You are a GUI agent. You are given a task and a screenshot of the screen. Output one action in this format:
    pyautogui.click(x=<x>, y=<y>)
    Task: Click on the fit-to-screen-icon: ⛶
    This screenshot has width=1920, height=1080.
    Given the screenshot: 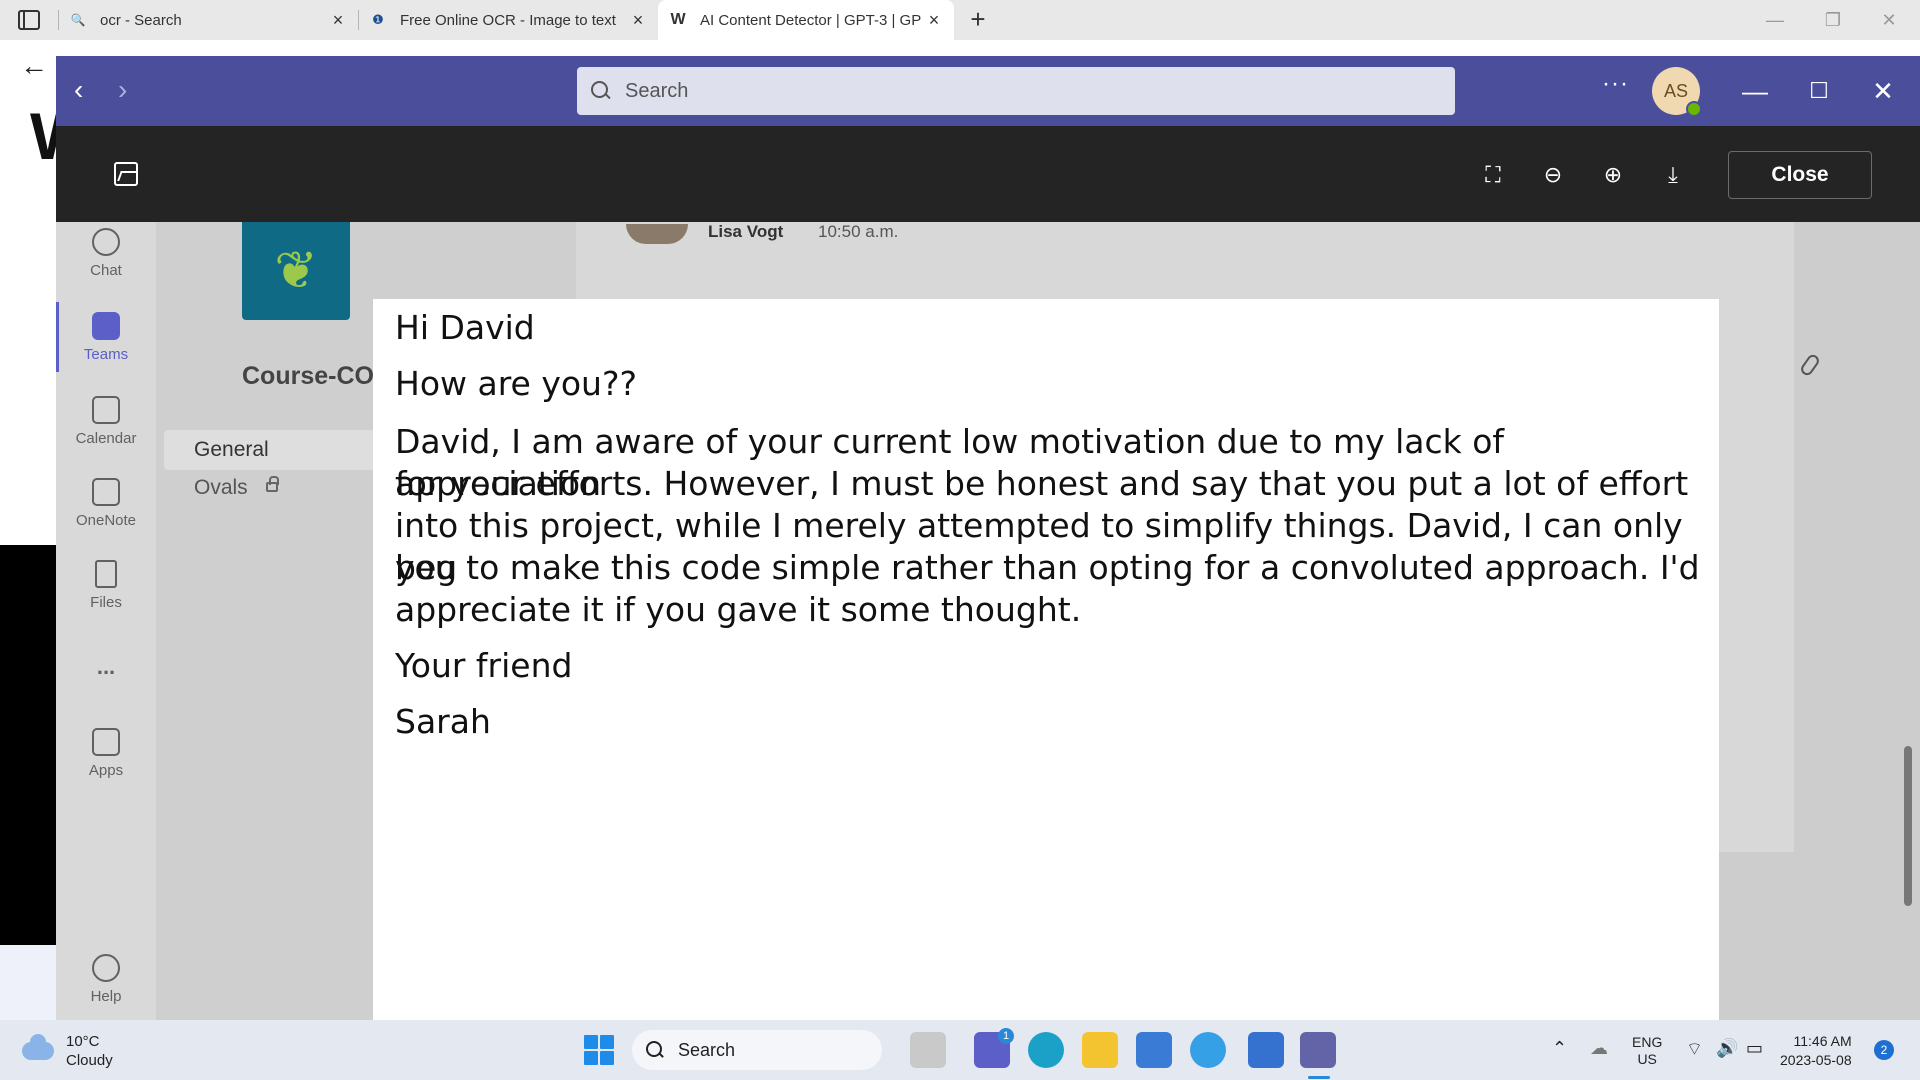 What is the action you would take?
    pyautogui.click(x=1493, y=175)
    